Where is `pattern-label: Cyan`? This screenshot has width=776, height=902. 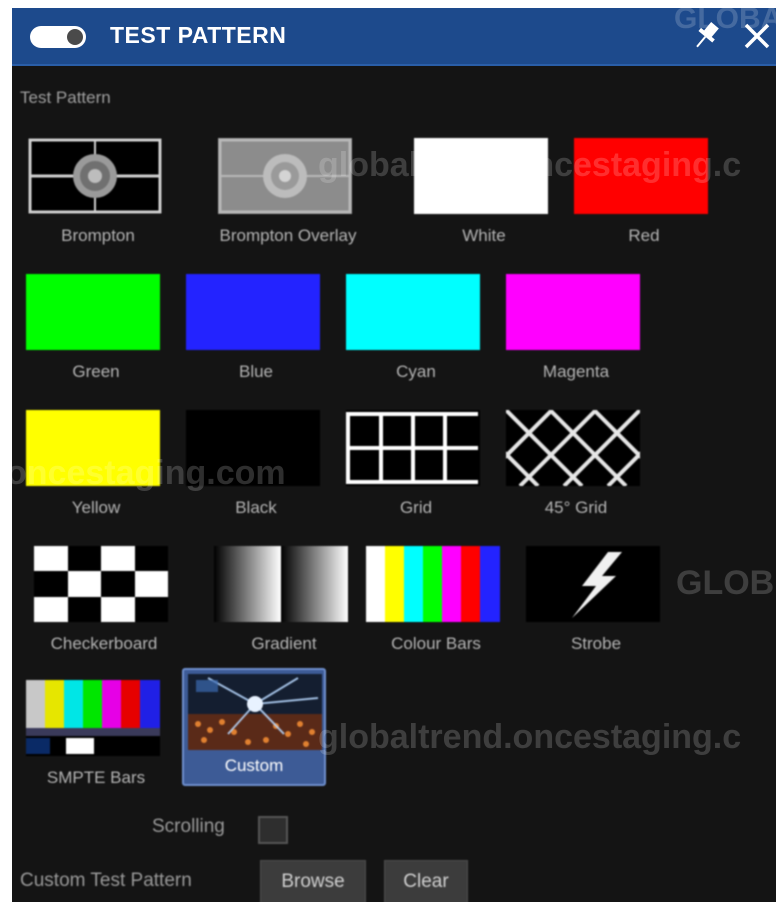
pattern-label: Cyan is located at coordinates (416, 371).